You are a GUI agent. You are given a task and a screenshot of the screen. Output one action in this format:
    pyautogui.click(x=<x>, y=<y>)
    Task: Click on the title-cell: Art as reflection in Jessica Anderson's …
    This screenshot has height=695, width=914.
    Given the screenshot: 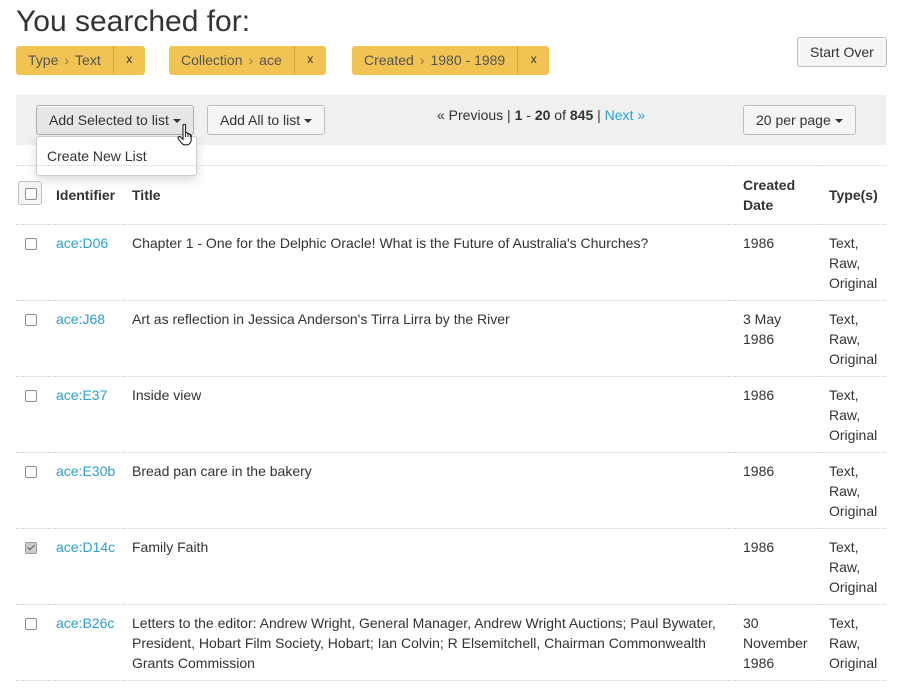 What is the action you would take?
    pyautogui.click(x=429, y=338)
    